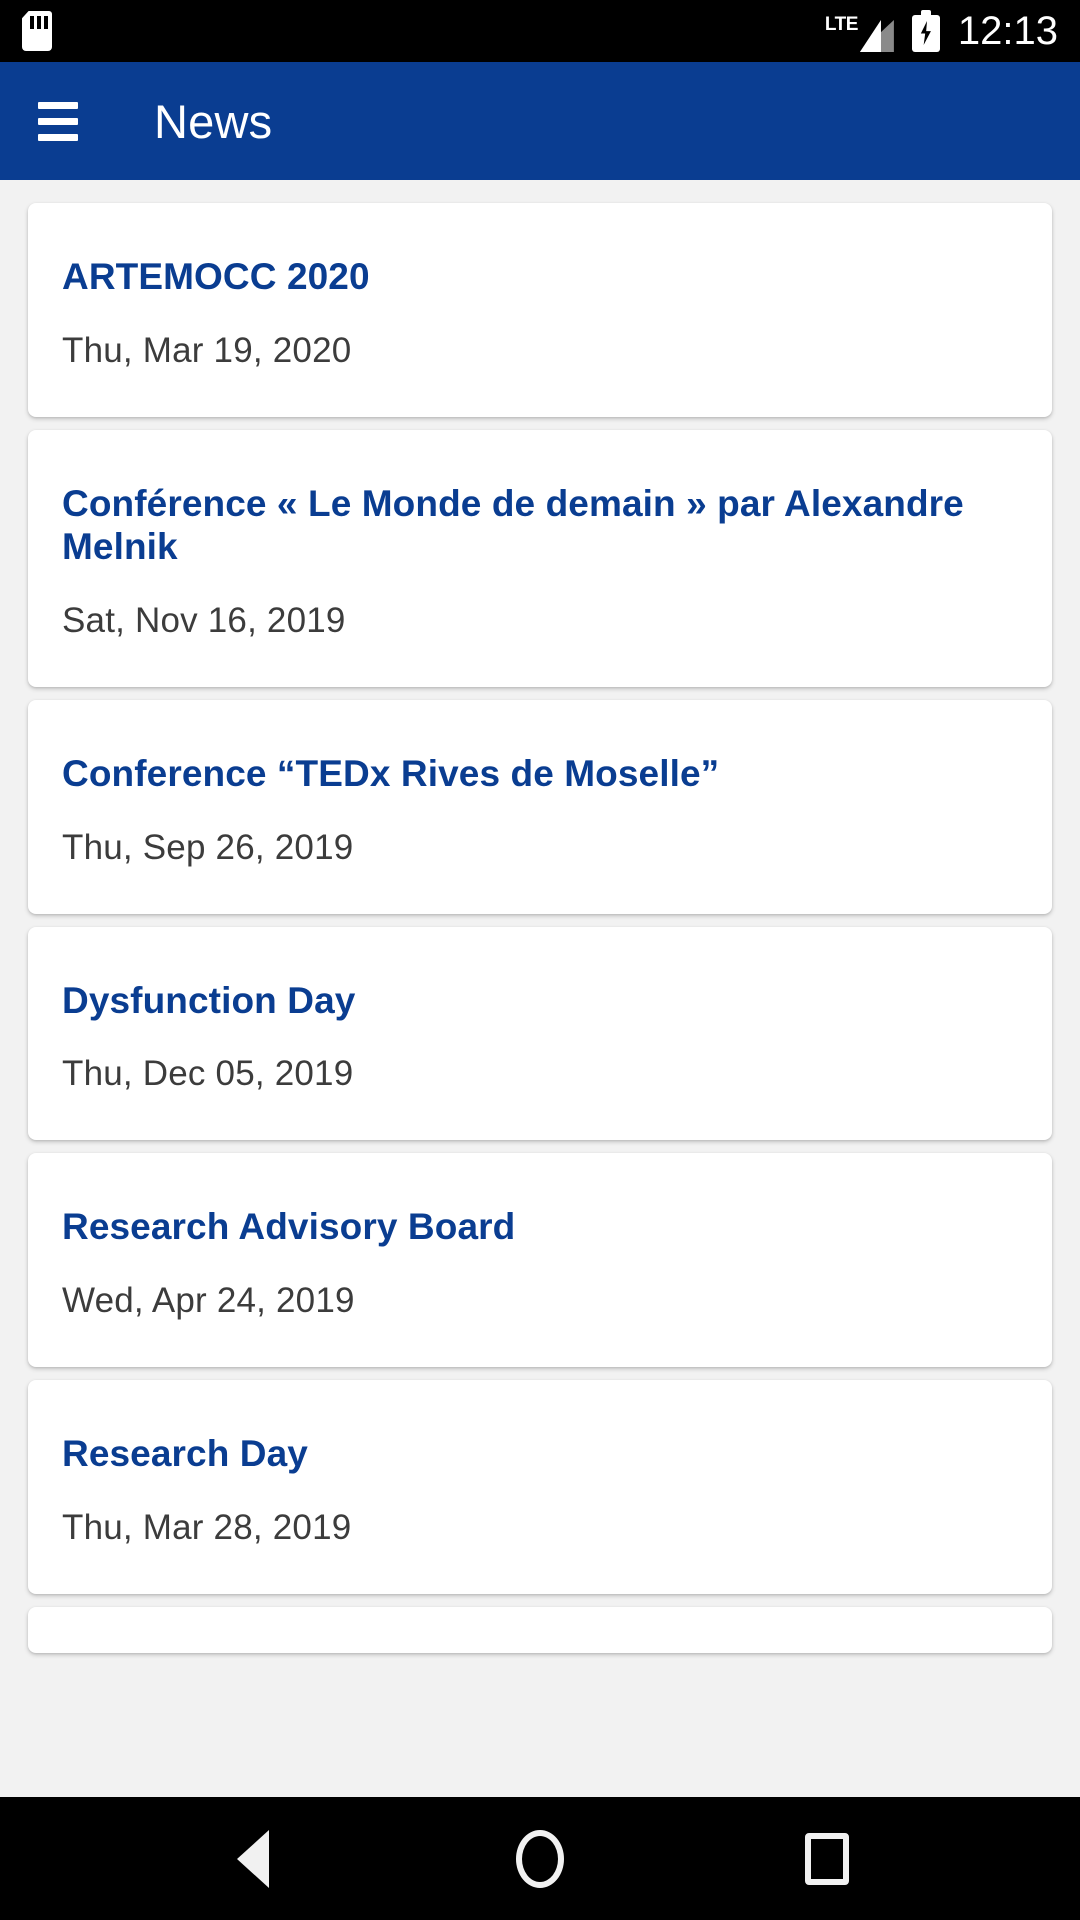 This screenshot has width=1080, height=1920. I want to click on news-item-title: Research Day, so click(185, 1453).